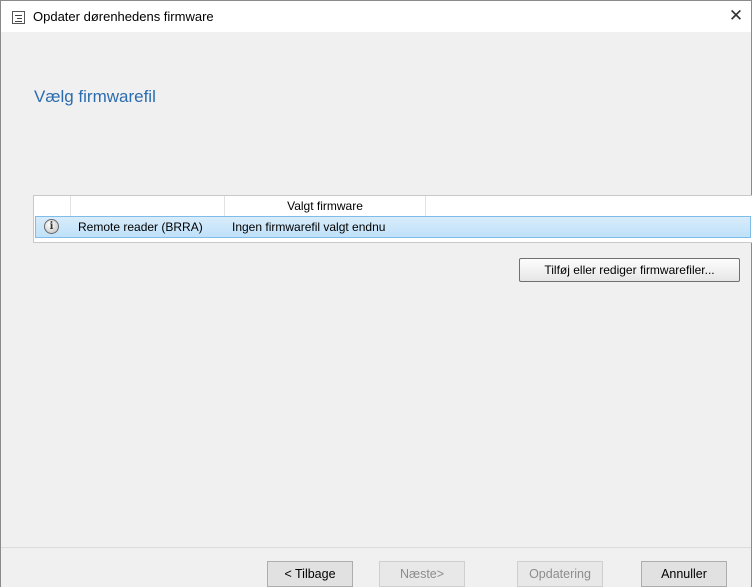  I want to click on cancel-button: Annuller, so click(684, 574).